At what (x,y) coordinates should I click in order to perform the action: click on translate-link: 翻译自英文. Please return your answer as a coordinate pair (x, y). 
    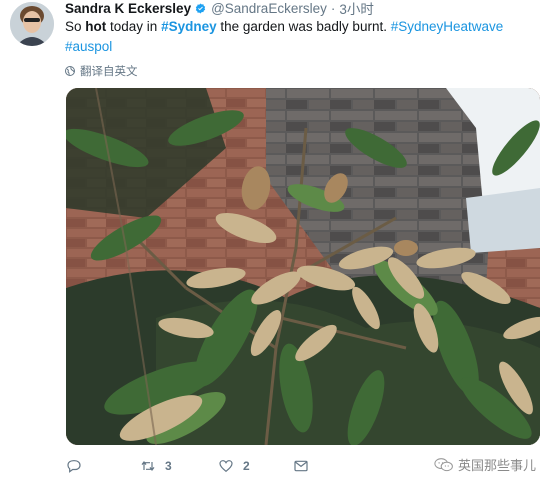
    Looking at the image, I should click on (101, 71).